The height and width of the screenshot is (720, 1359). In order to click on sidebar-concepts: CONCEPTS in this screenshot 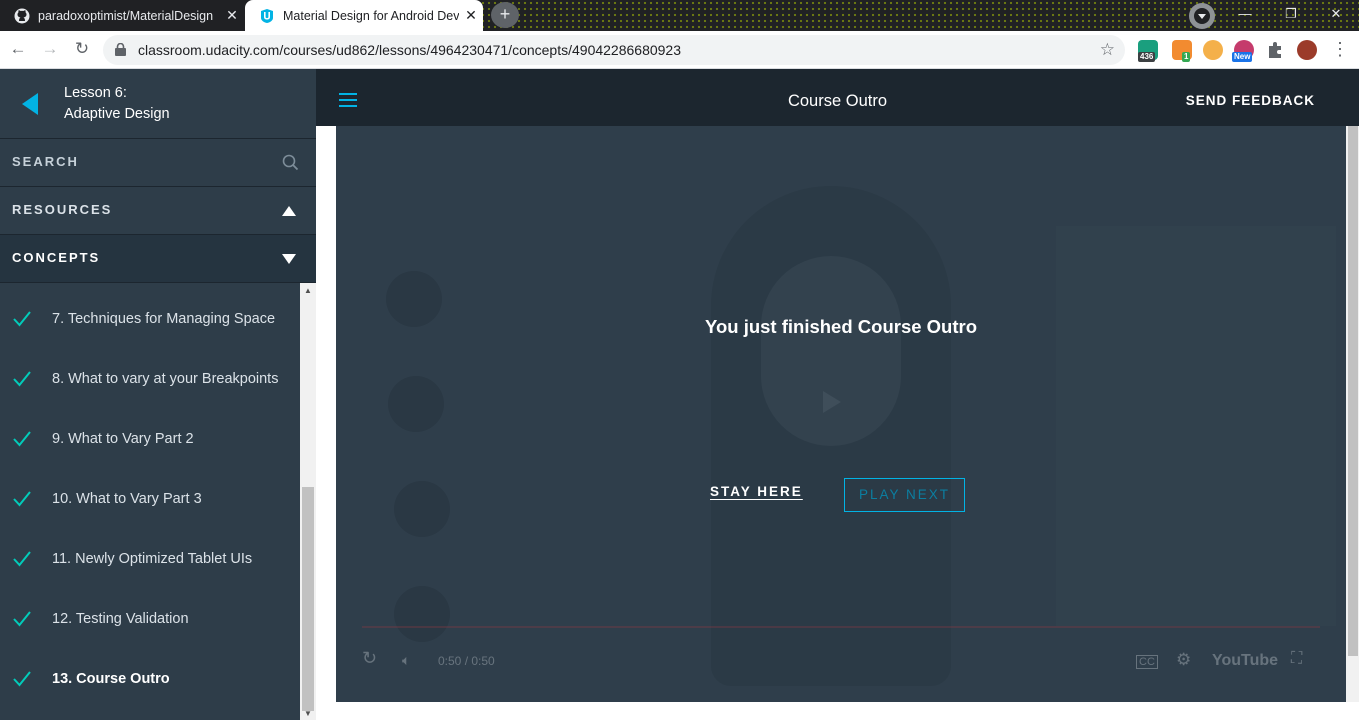, I will do `click(158, 259)`.